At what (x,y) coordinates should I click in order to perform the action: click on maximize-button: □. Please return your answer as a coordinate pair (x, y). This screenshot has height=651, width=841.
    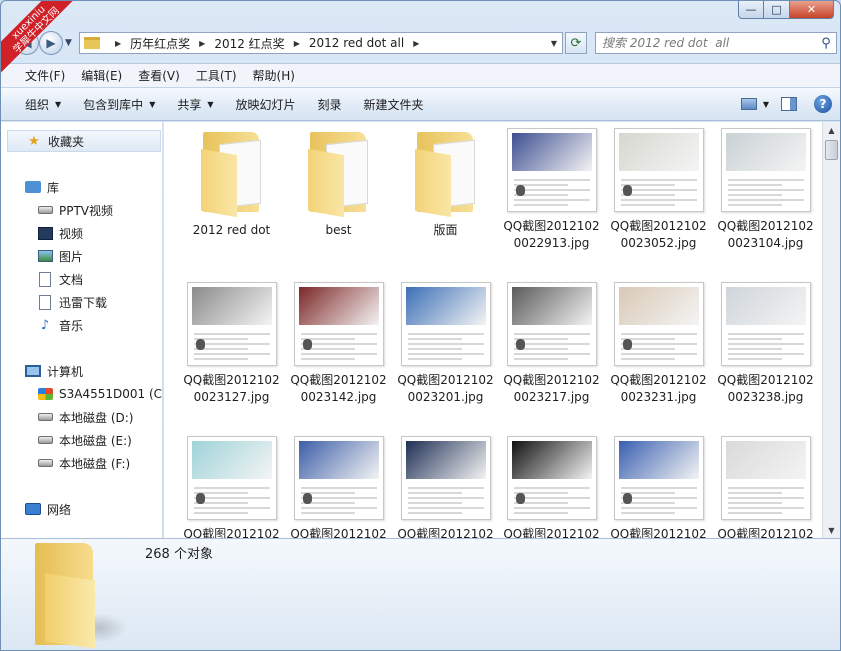
    Looking at the image, I should click on (777, 10).